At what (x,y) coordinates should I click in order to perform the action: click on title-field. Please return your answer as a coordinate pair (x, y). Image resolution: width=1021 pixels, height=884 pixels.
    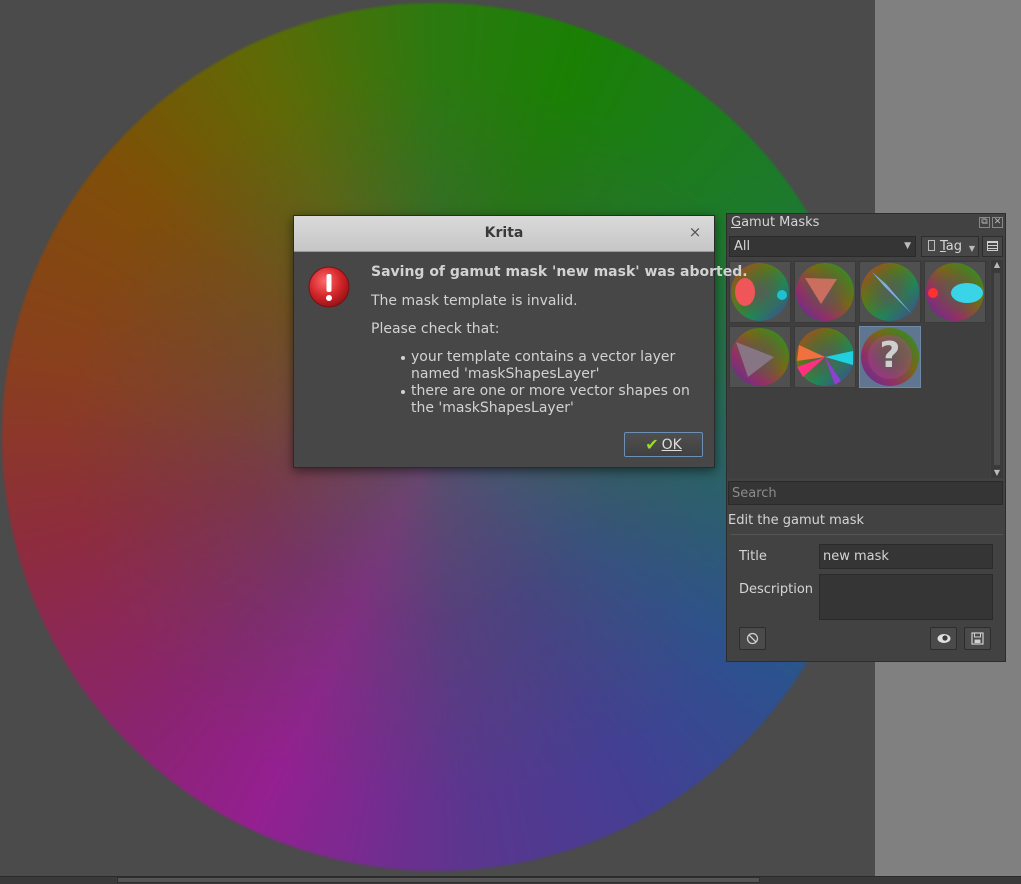
    Looking at the image, I should click on (906, 556).